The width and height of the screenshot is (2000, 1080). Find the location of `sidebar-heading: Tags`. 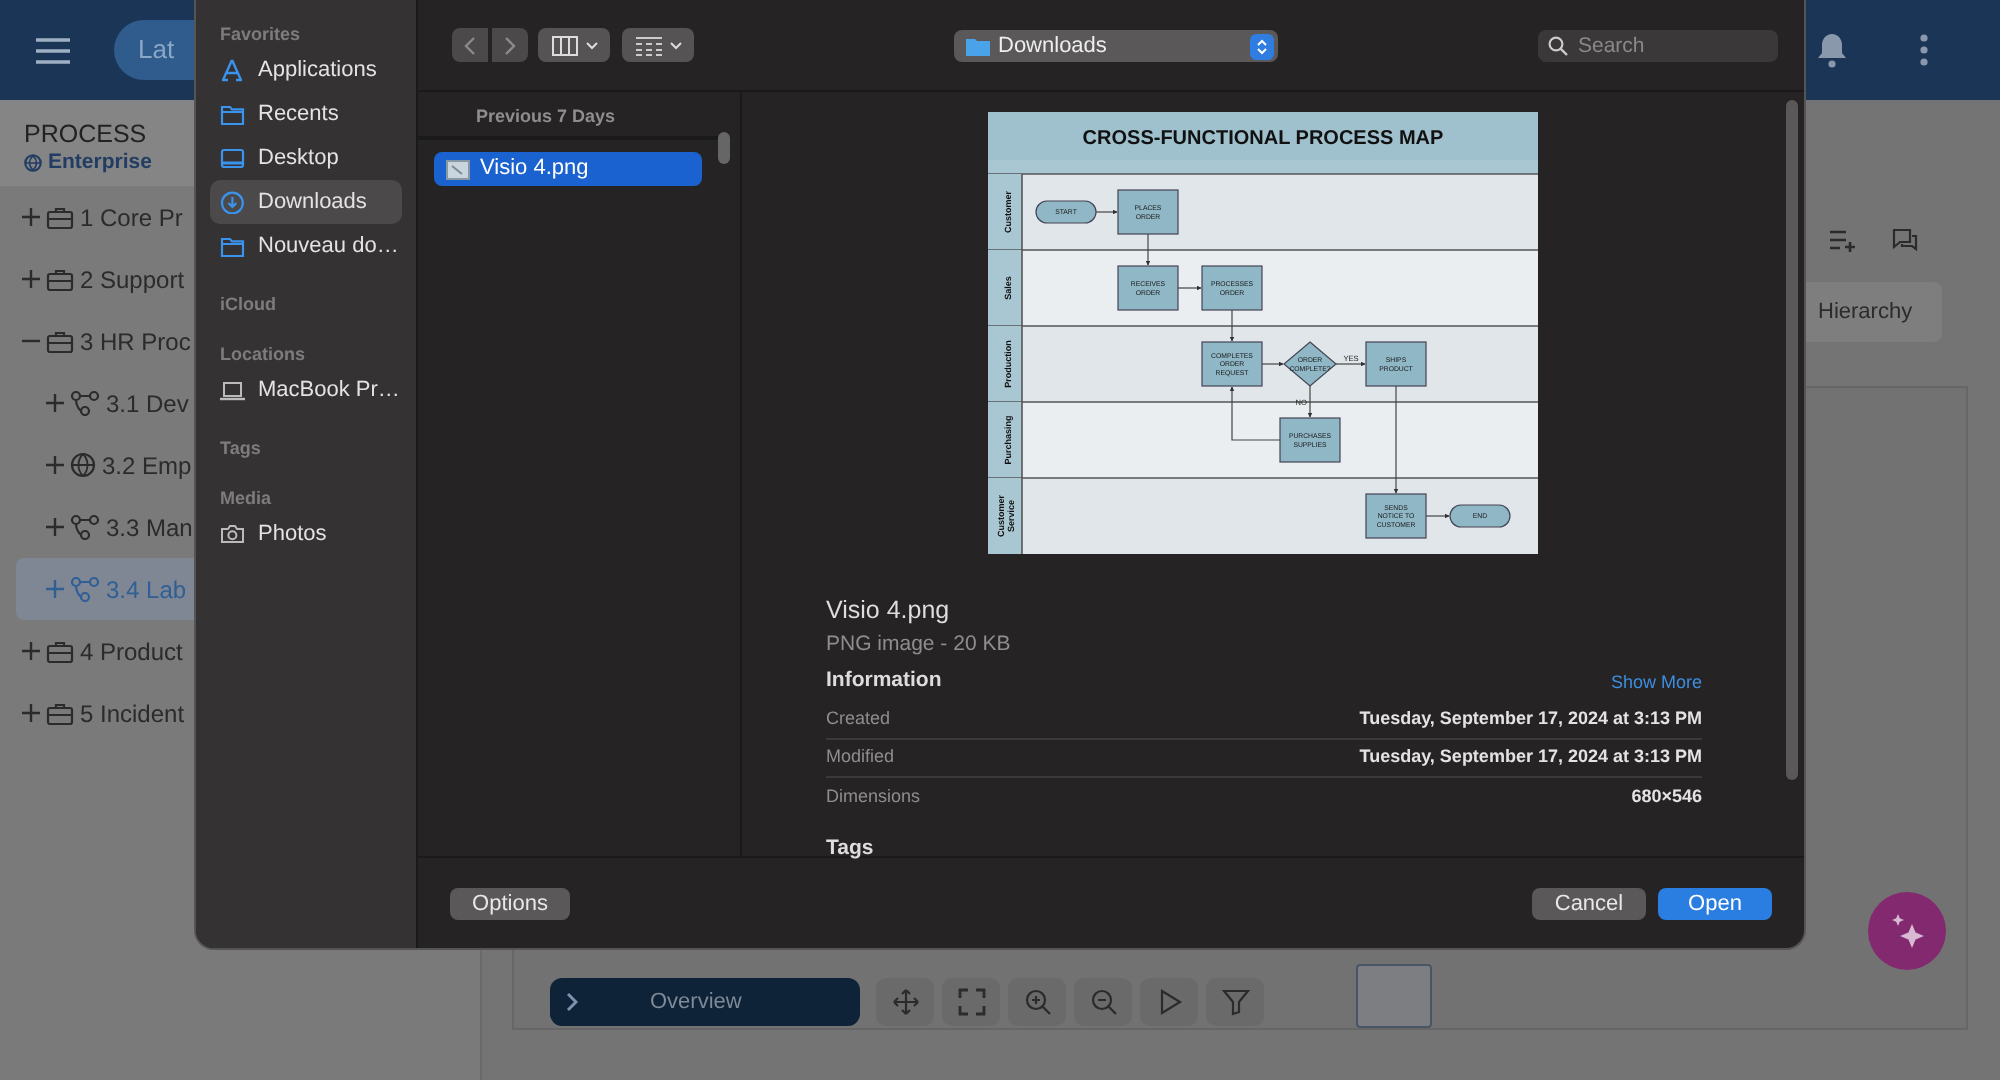

sidebar-heading: Tags is located at coordinates (240, 449).